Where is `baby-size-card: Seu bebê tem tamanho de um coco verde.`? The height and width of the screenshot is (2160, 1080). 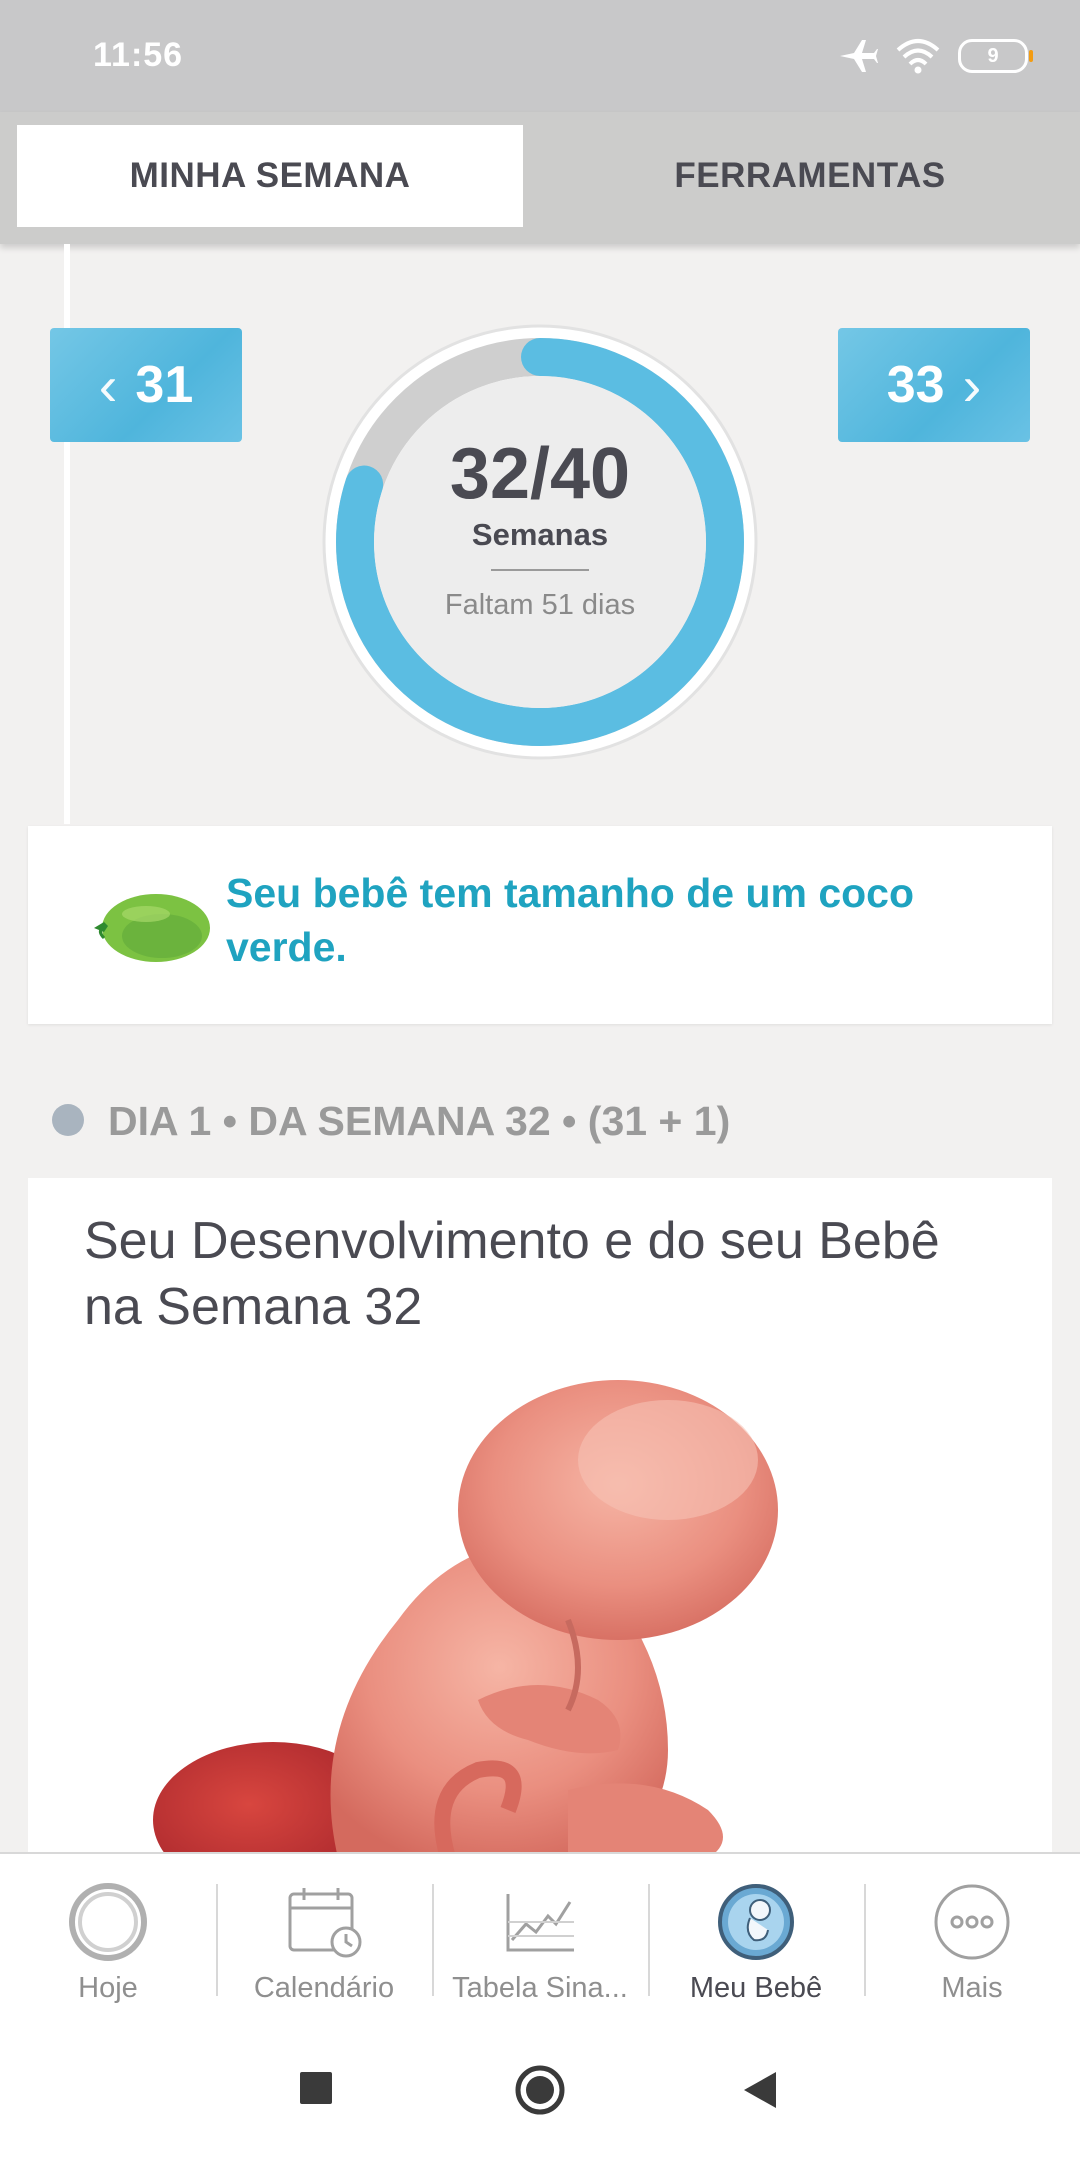 baby-size-card: Seu bebê tem tamanho de um coco verde. is located at coordinates (540, 925).